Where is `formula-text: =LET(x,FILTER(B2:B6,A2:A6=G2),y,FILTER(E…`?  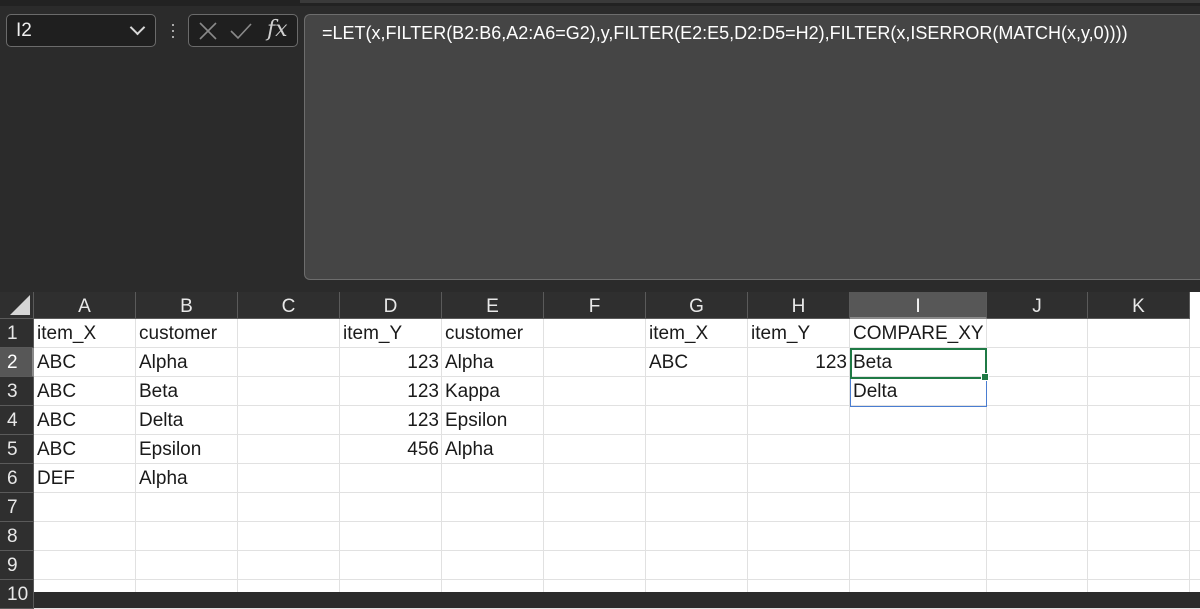 formula-text: =LET(x,FILTER(B2:B6,A2:A6=G2),y,FILTER(E… is located at coordinates (725, 33).